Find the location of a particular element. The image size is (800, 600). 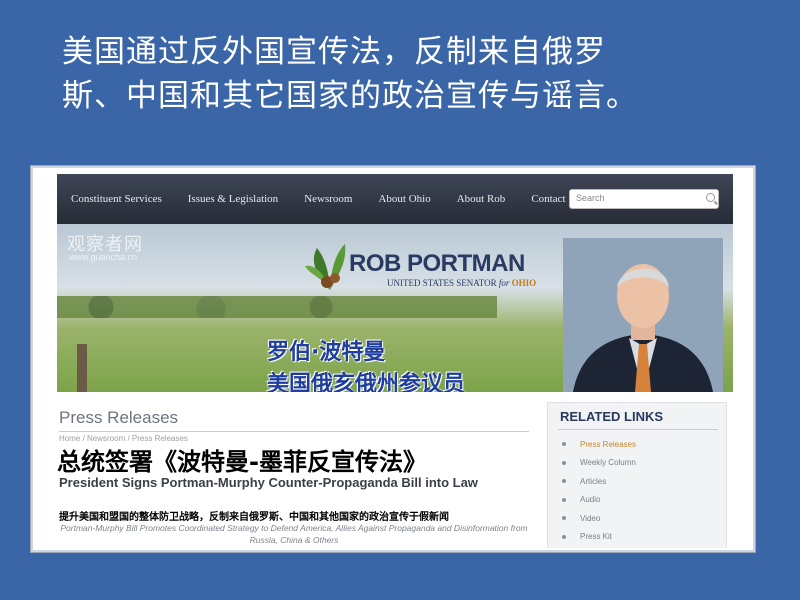

related-link-press-releases: Press Releases is located at coordinates (599, 444).